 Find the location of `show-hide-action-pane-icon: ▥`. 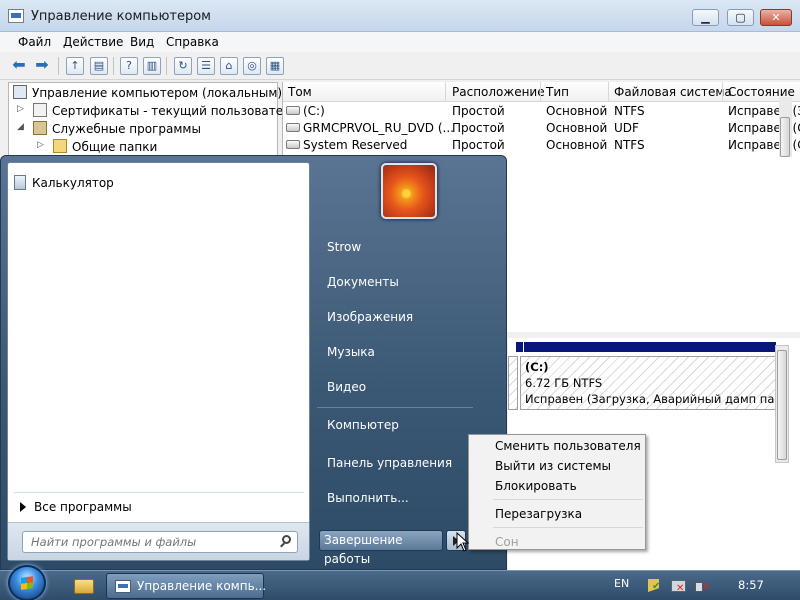

show-hide-action-pane-icon: ▥ is located at coordinates (152, 66).